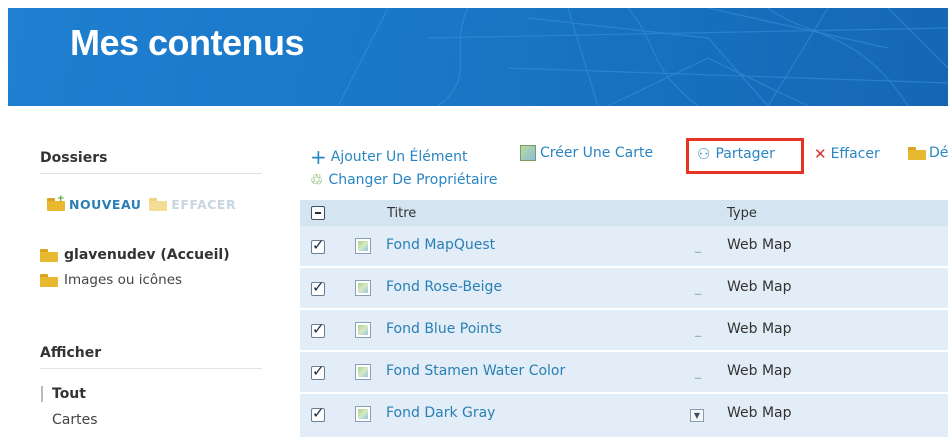  What do you see at coordinates (928, 153) in the screenshot?
I see `move-button: Dé` at bounding box center [928, 153].